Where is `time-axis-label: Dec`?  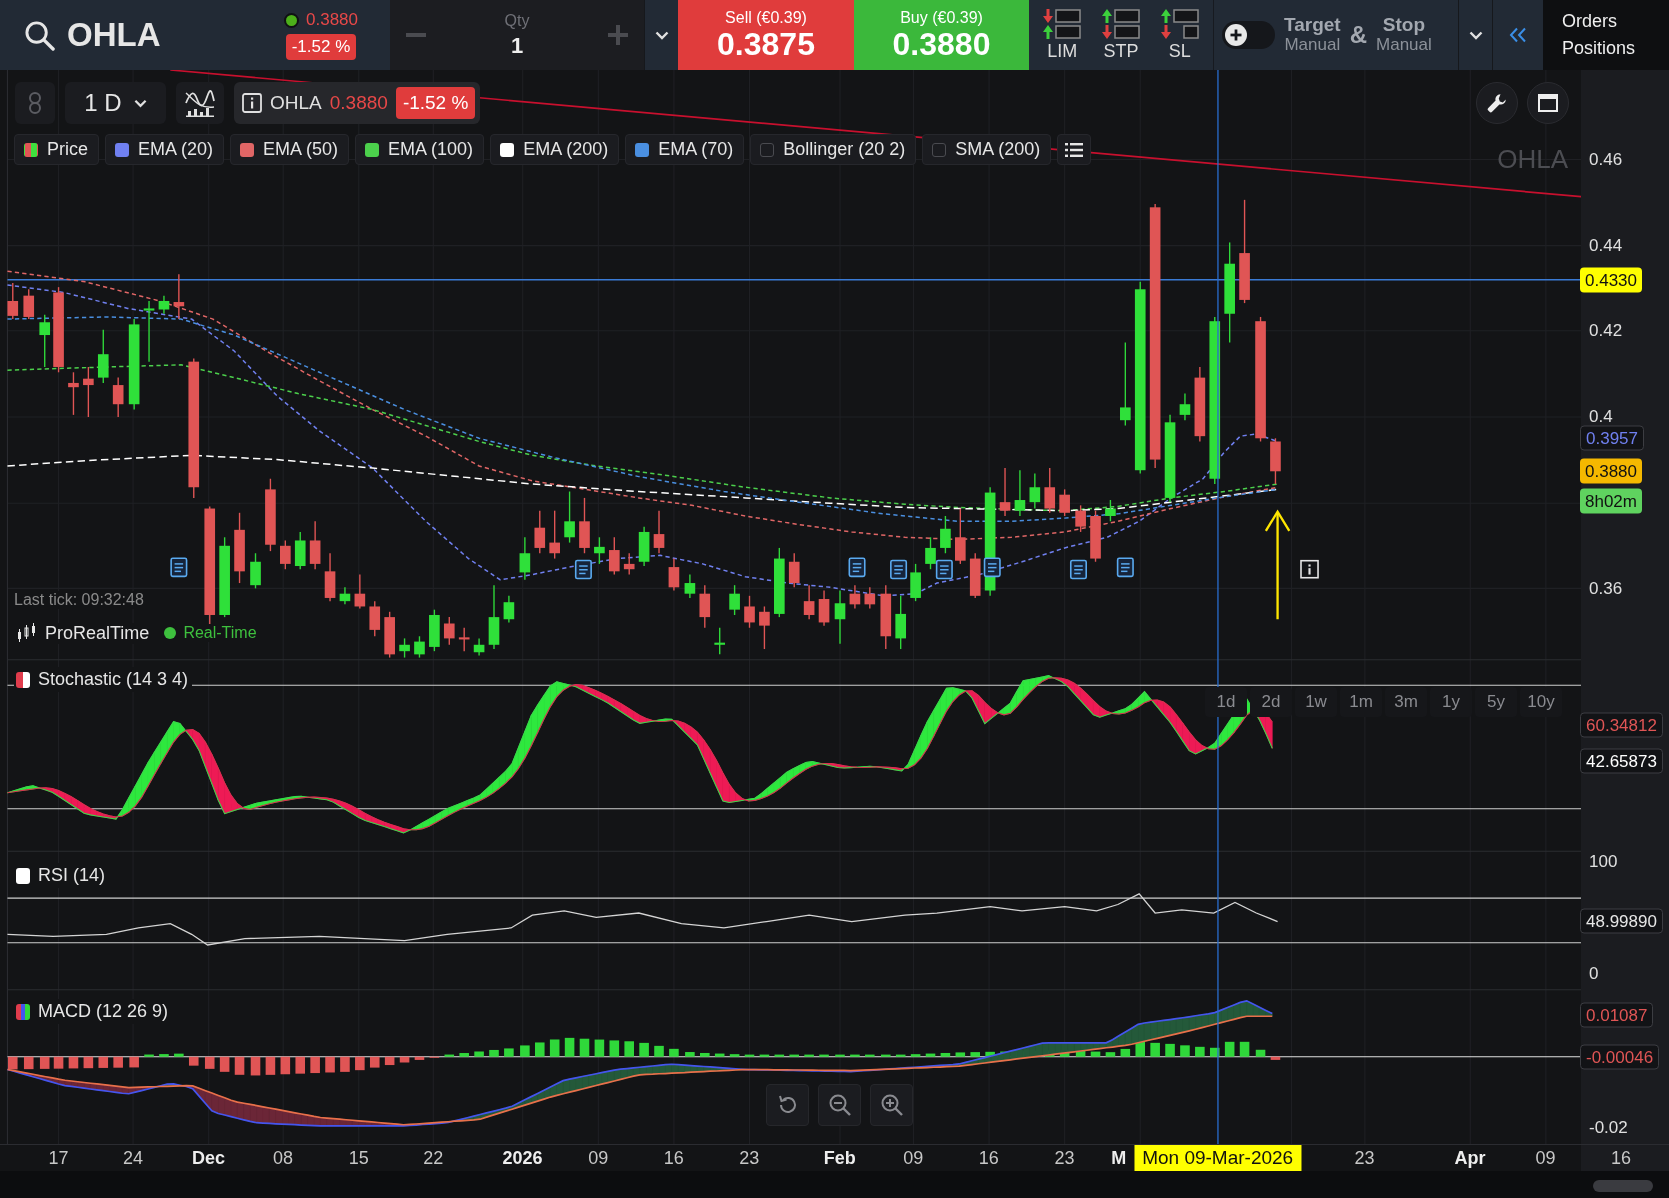
time-axis-label: Dec is located at coordinates (209, 1158).